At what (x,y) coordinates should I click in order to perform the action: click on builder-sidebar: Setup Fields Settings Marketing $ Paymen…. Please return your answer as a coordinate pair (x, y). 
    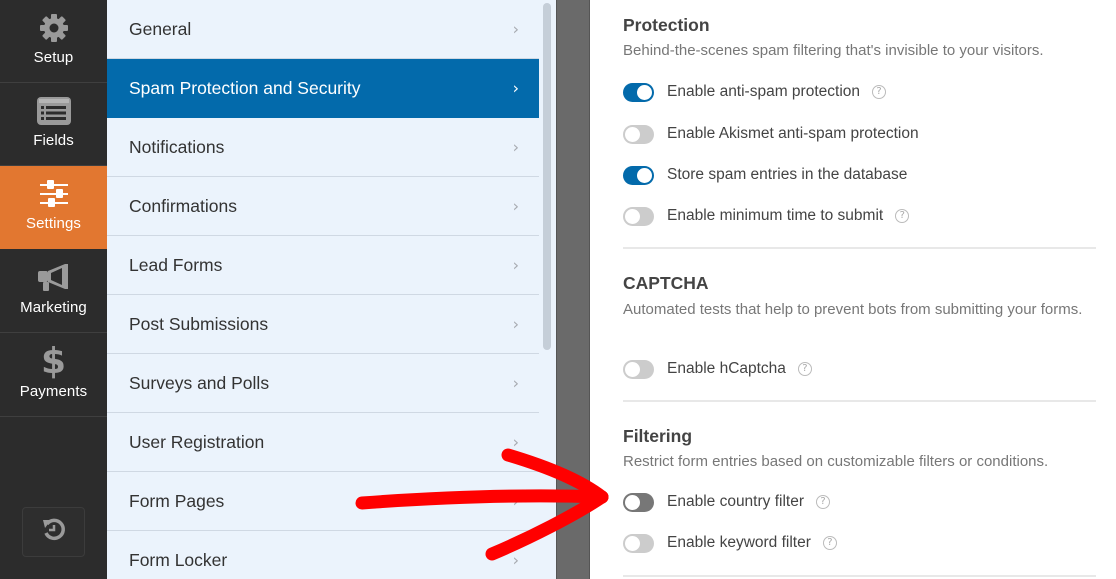
    Looking at the image, I should click on (53, 289).